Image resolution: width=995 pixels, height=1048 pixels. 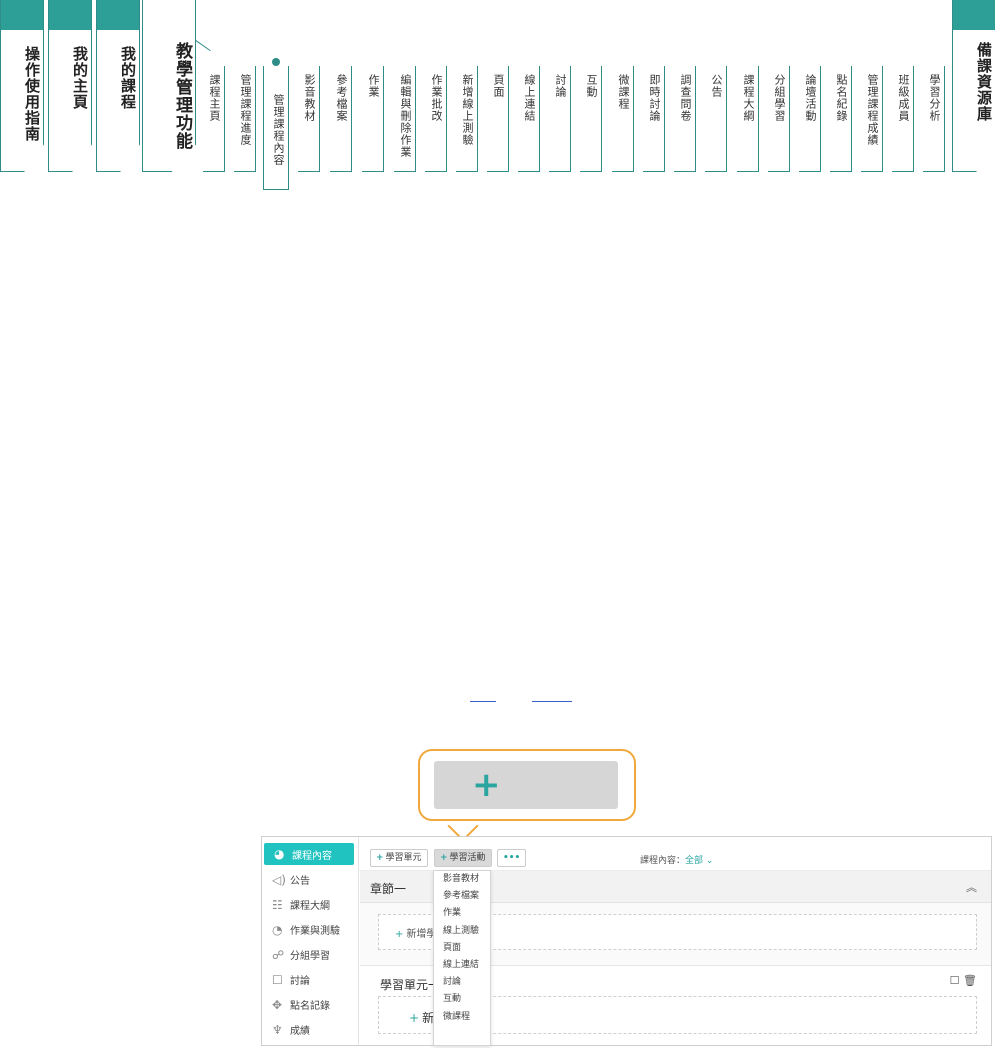 What do you see at coordinates (70, 86) in the screenshot?
I see `tab-my-home: 我的主頁` at bounding box center [70, 86].